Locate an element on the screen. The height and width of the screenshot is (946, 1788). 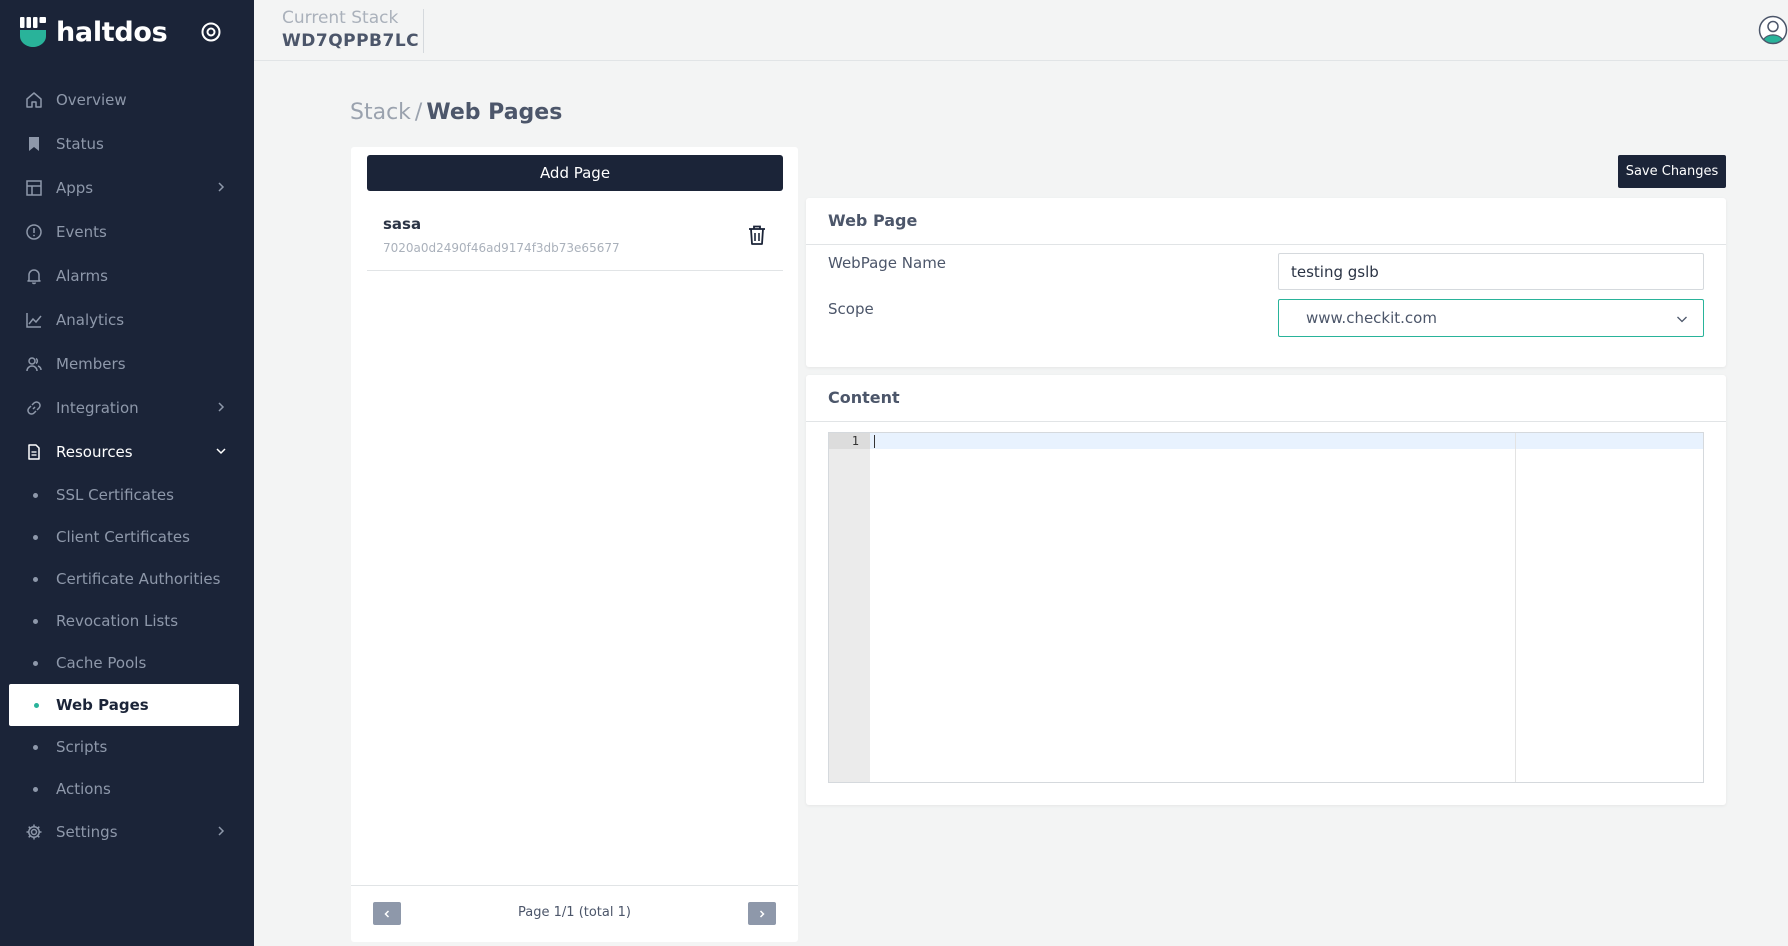
page-title: Web Pages is located at coordinates (494, 112).